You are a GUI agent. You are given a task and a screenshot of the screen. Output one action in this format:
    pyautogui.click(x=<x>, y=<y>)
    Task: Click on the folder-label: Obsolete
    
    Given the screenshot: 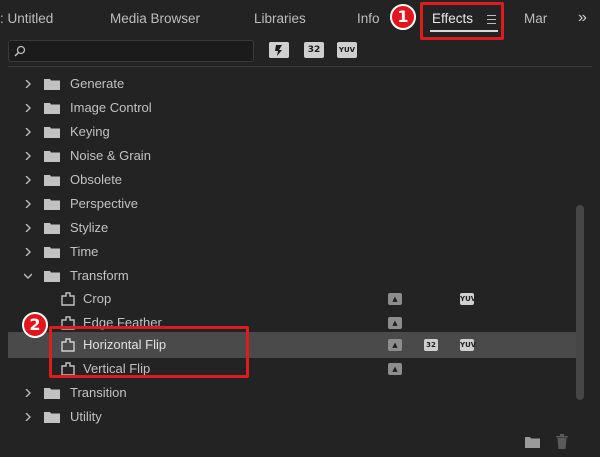 What is the action you would take?
    pyautogui.click(x=96, y=179)
    